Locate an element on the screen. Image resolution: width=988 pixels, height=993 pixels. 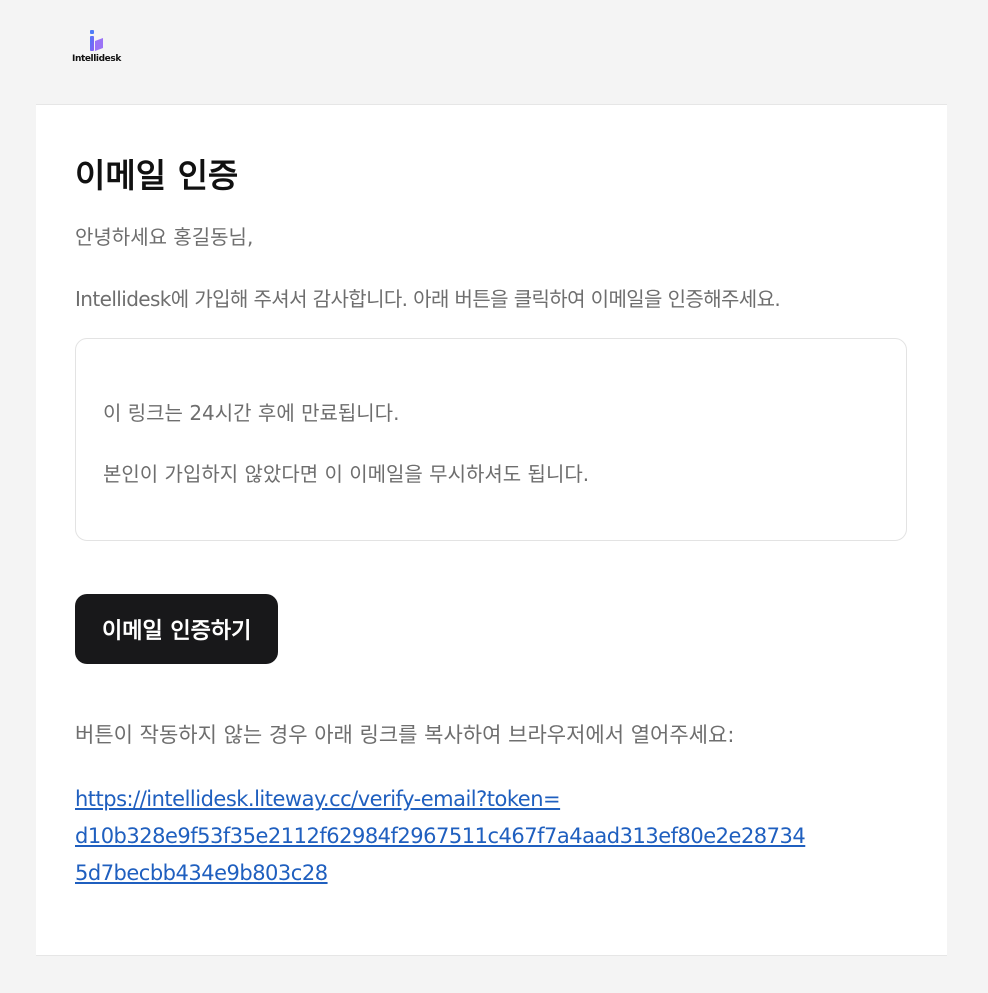
email-title: 이메일 인증 is located at coordinates (157, 175).